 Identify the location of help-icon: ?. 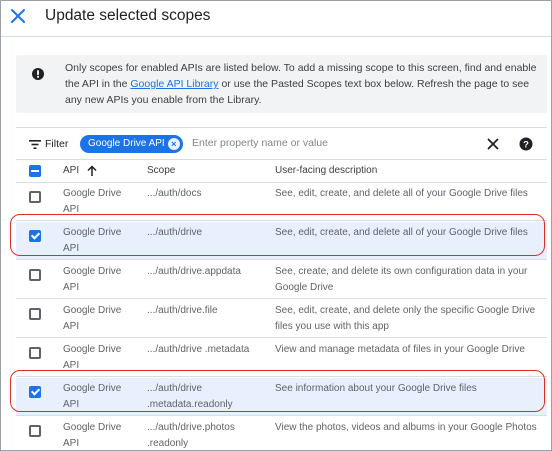
(526, 144).